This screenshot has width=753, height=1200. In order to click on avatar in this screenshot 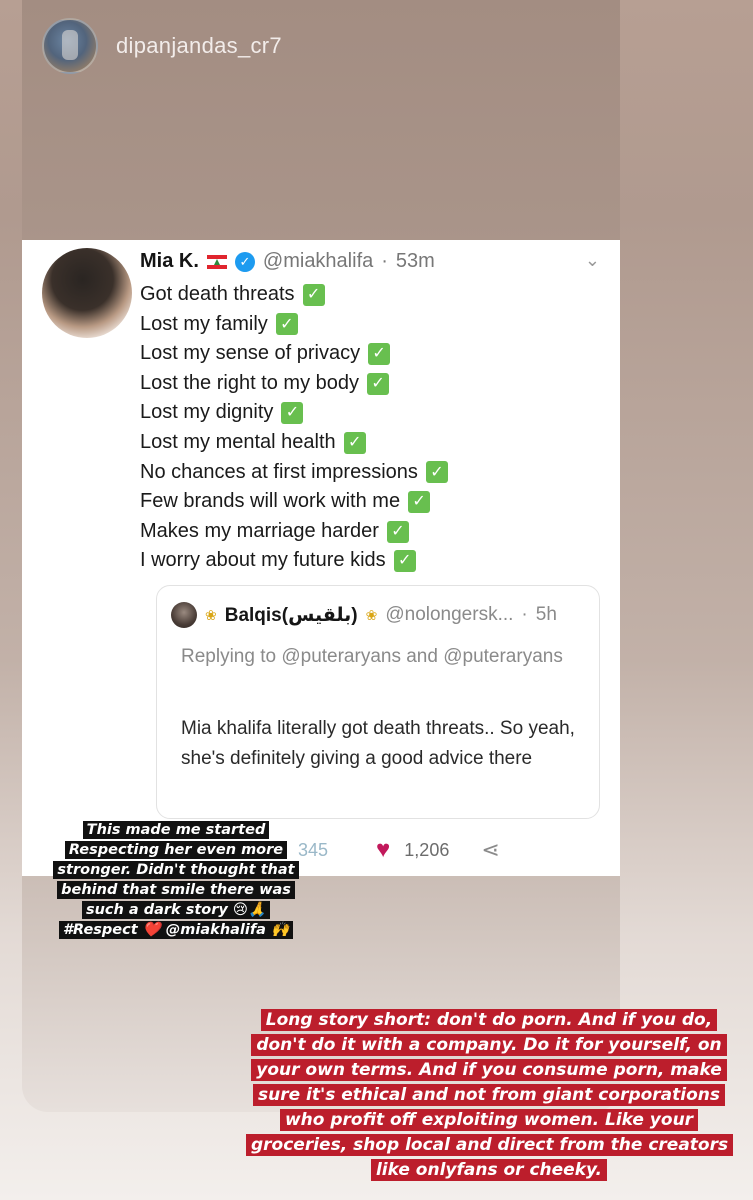, I will do `click(70, 46)`.